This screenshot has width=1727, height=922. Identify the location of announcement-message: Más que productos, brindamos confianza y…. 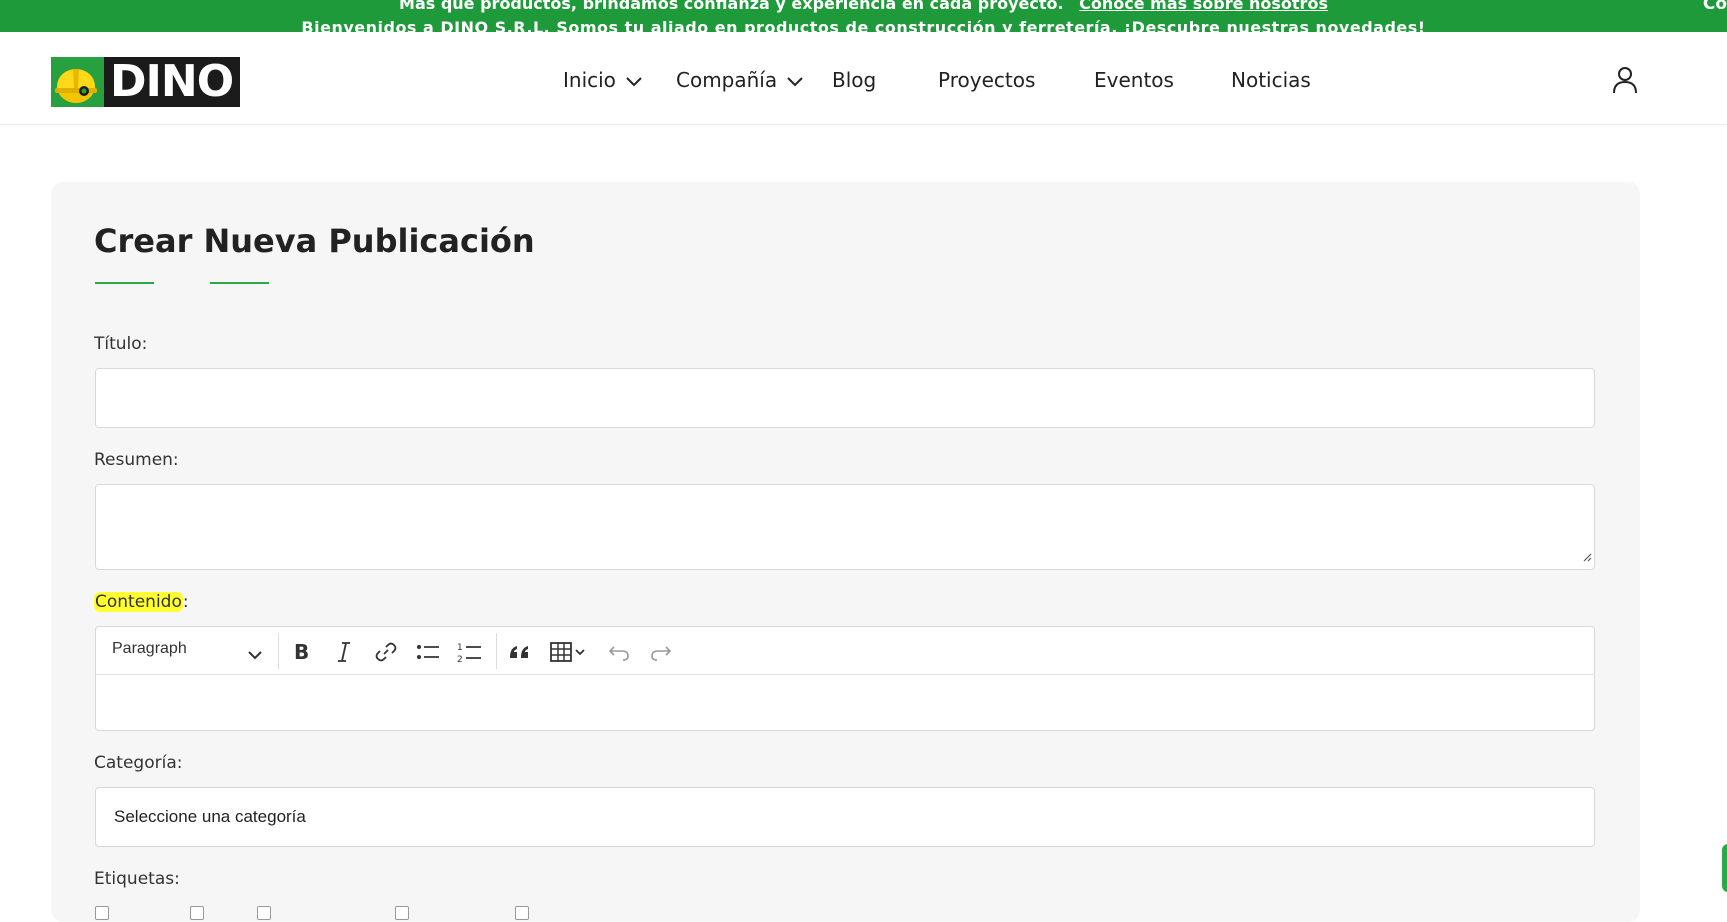
(731, 6).